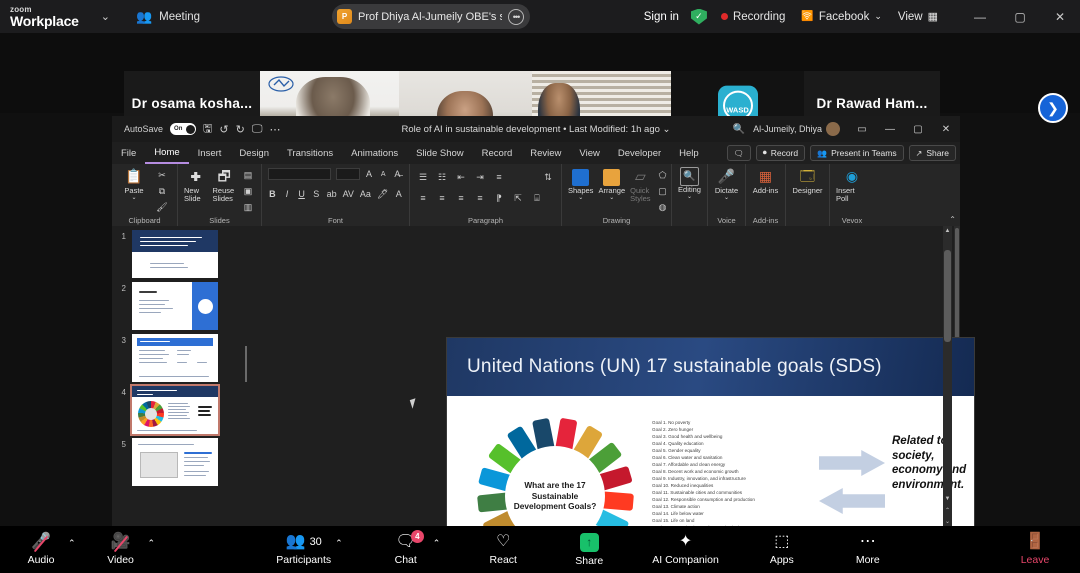 This screenshot has width=1080, height=573. Describe the element at coordinates (611, 184) in the screenshot. I see `arrange-button: Arrange ⌄` at that location.